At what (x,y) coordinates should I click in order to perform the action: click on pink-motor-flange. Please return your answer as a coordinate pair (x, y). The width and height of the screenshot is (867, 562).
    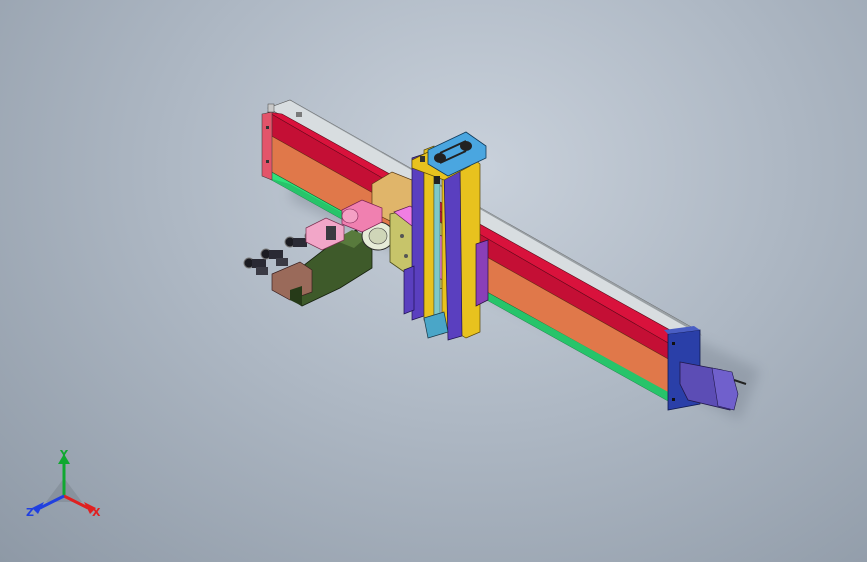
    Looking at the image, I should click on (331, 233).